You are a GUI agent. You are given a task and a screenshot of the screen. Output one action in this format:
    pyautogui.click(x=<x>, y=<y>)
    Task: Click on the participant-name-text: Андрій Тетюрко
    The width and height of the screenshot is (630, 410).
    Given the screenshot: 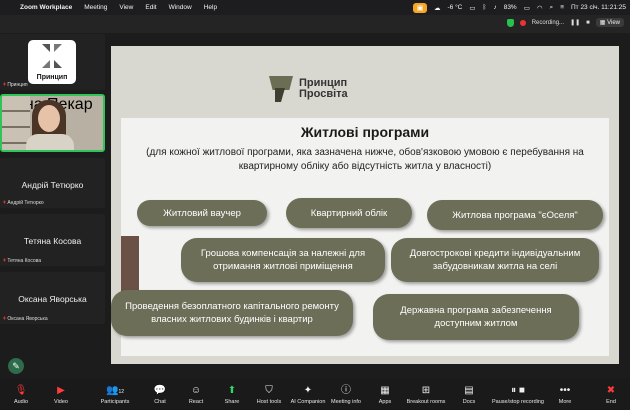 What is the action you would take?
    pyautogui.click(x=25, y=203)
    